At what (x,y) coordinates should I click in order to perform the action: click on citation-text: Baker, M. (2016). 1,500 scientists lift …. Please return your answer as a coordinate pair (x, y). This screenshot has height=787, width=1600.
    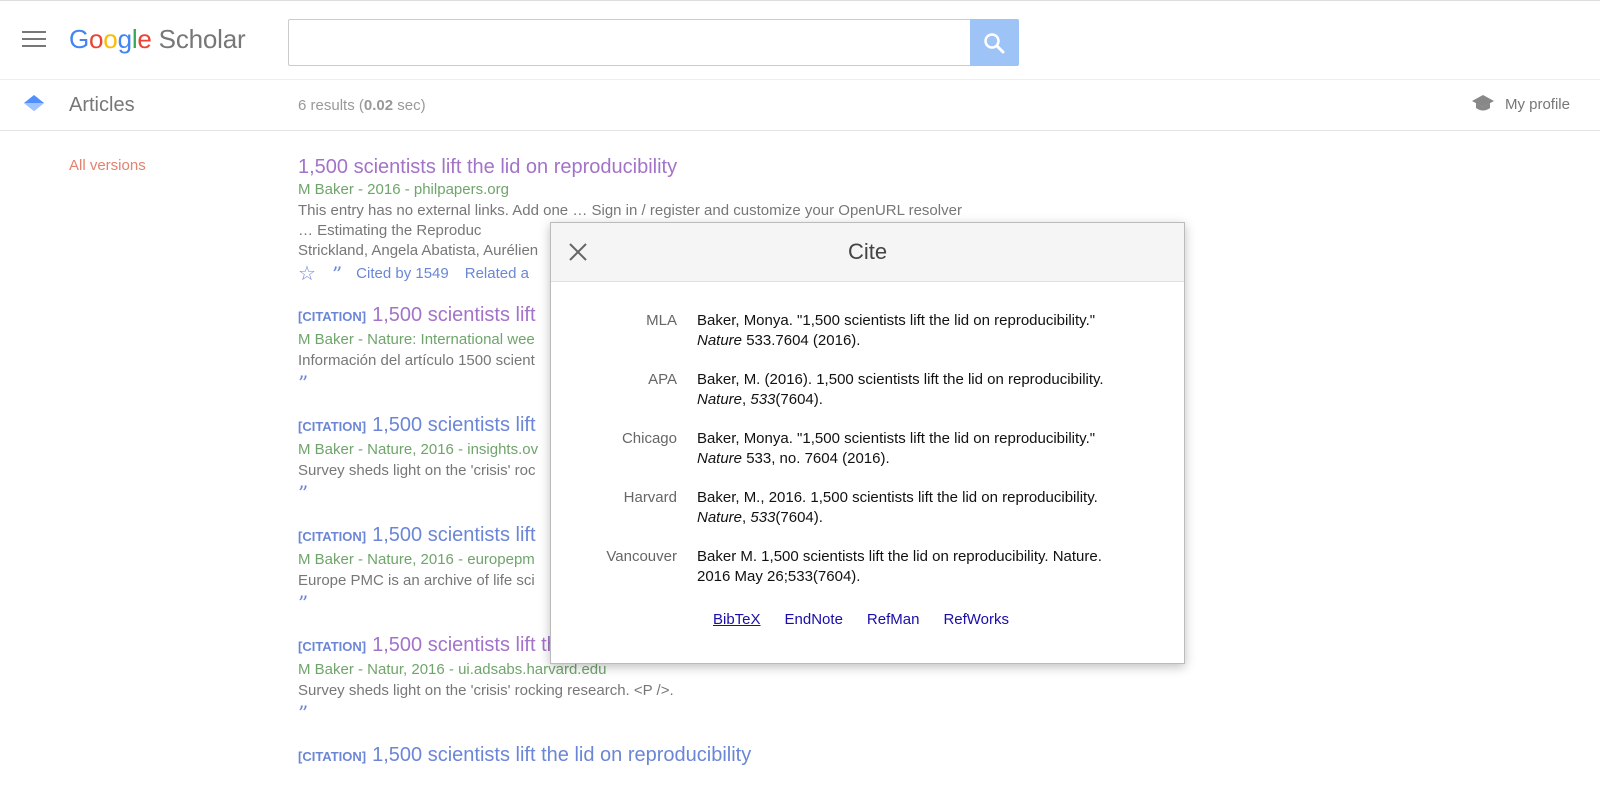
    Looking at the image, I should click on (917, 390).